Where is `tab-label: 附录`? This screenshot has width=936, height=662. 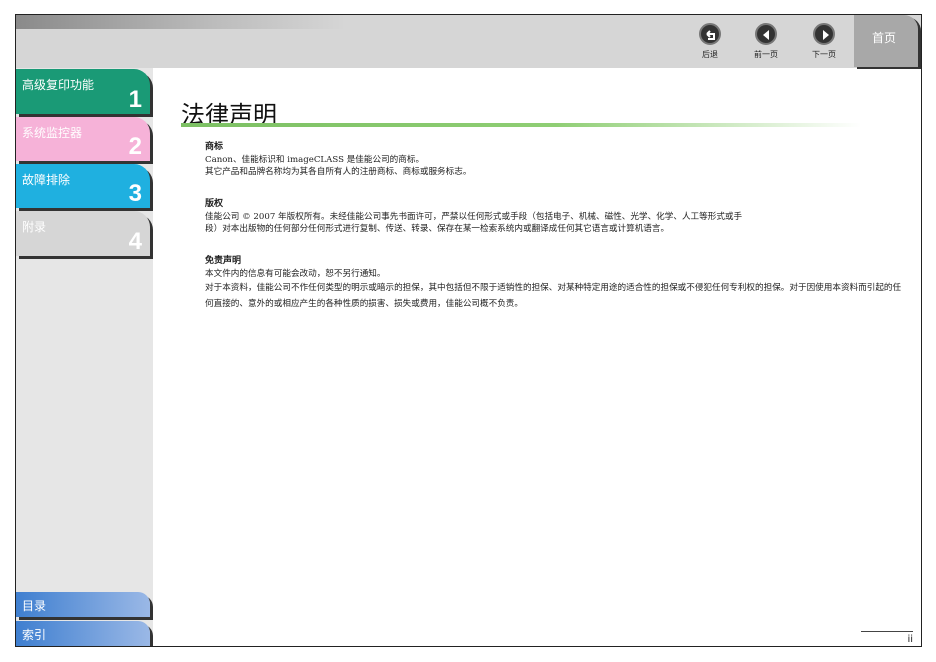
tab-label: 附录 is located at coordinates (34, 227).